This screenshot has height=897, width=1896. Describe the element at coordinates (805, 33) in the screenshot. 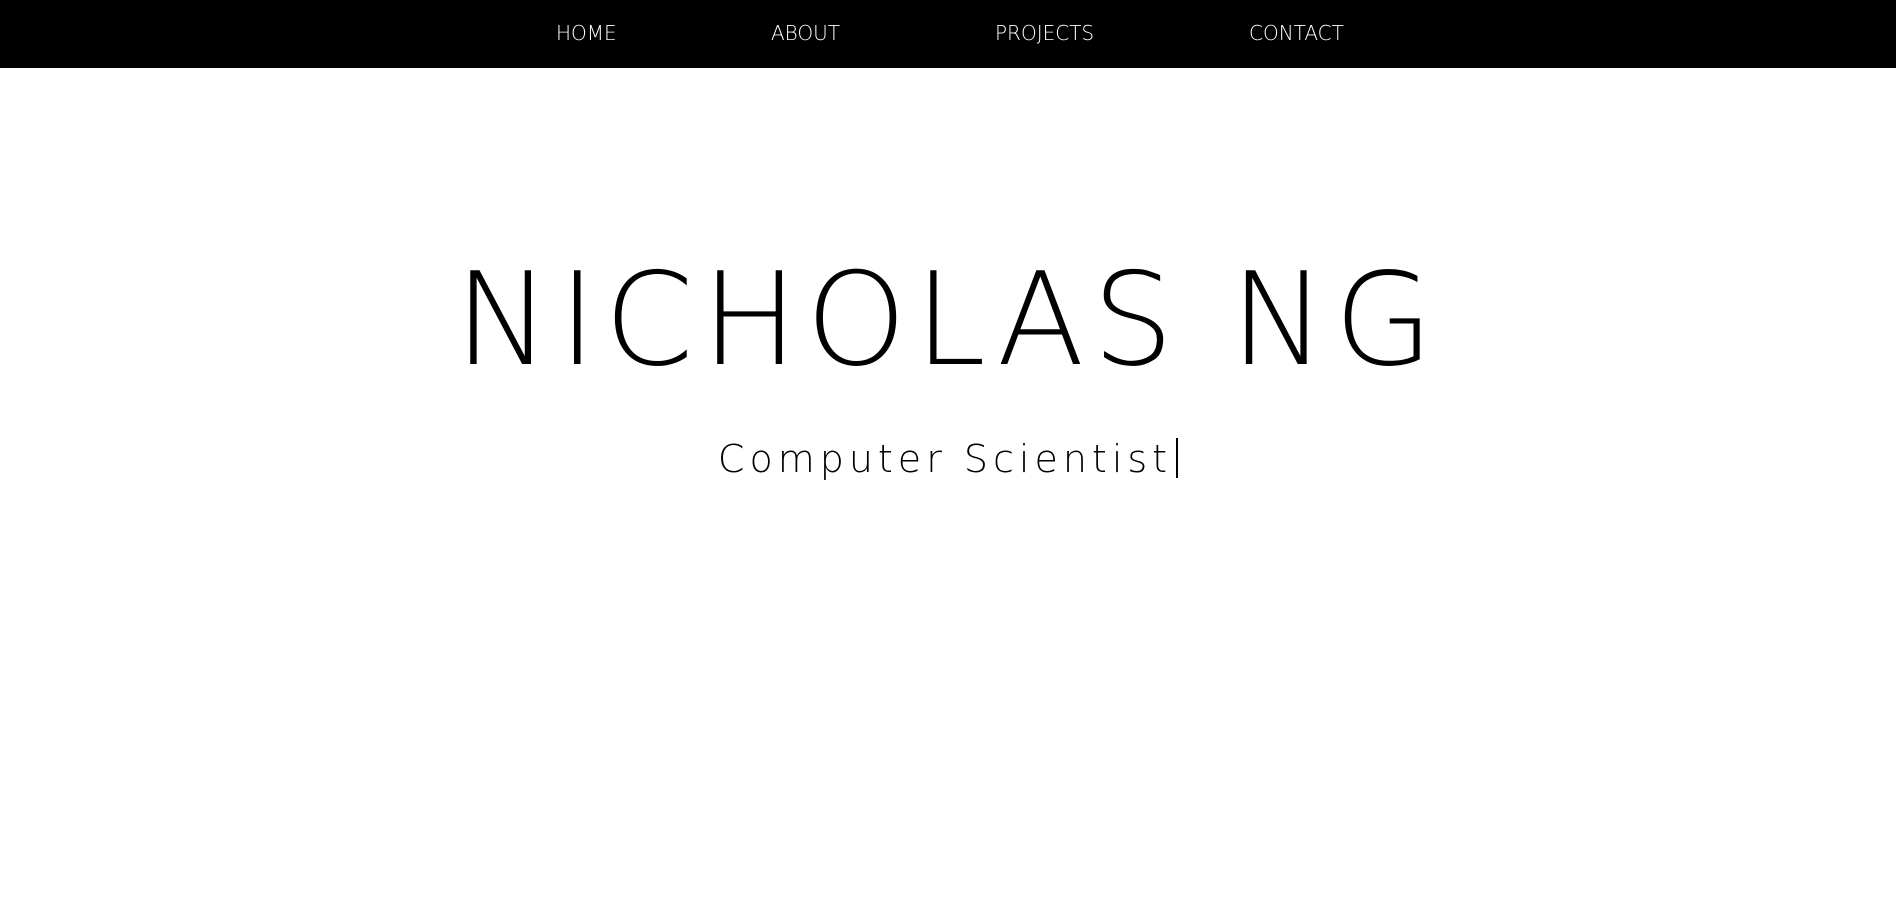

I see `nav-about-link: ABOUT` at that location.